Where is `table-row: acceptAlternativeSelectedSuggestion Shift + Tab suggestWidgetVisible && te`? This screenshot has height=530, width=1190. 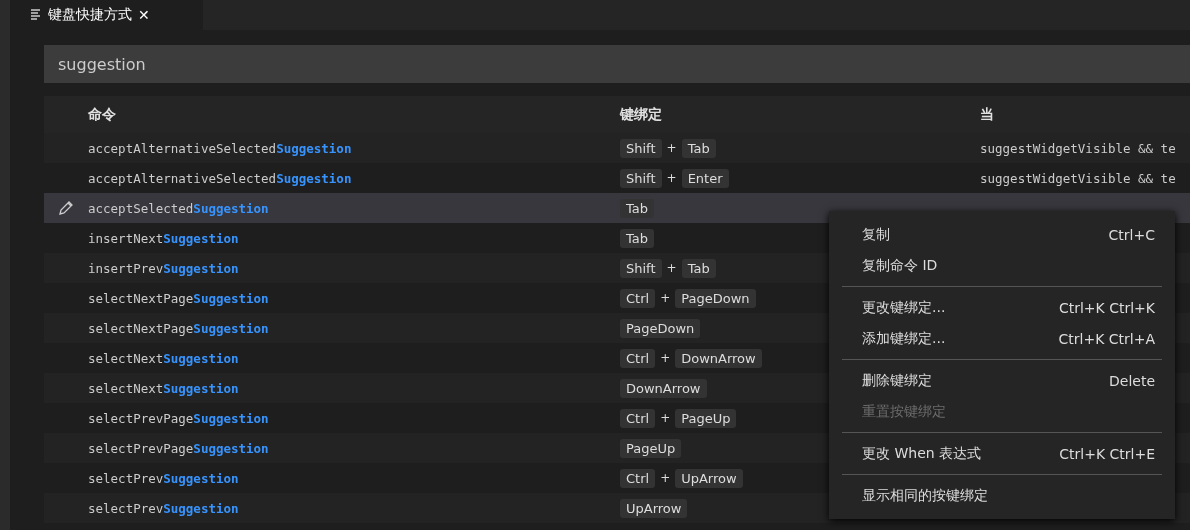
table-row: acceptAlternativeSelectedSuggestion Shift + Tab suggestWidgetVisible && te is located at coordinates (617, 148).